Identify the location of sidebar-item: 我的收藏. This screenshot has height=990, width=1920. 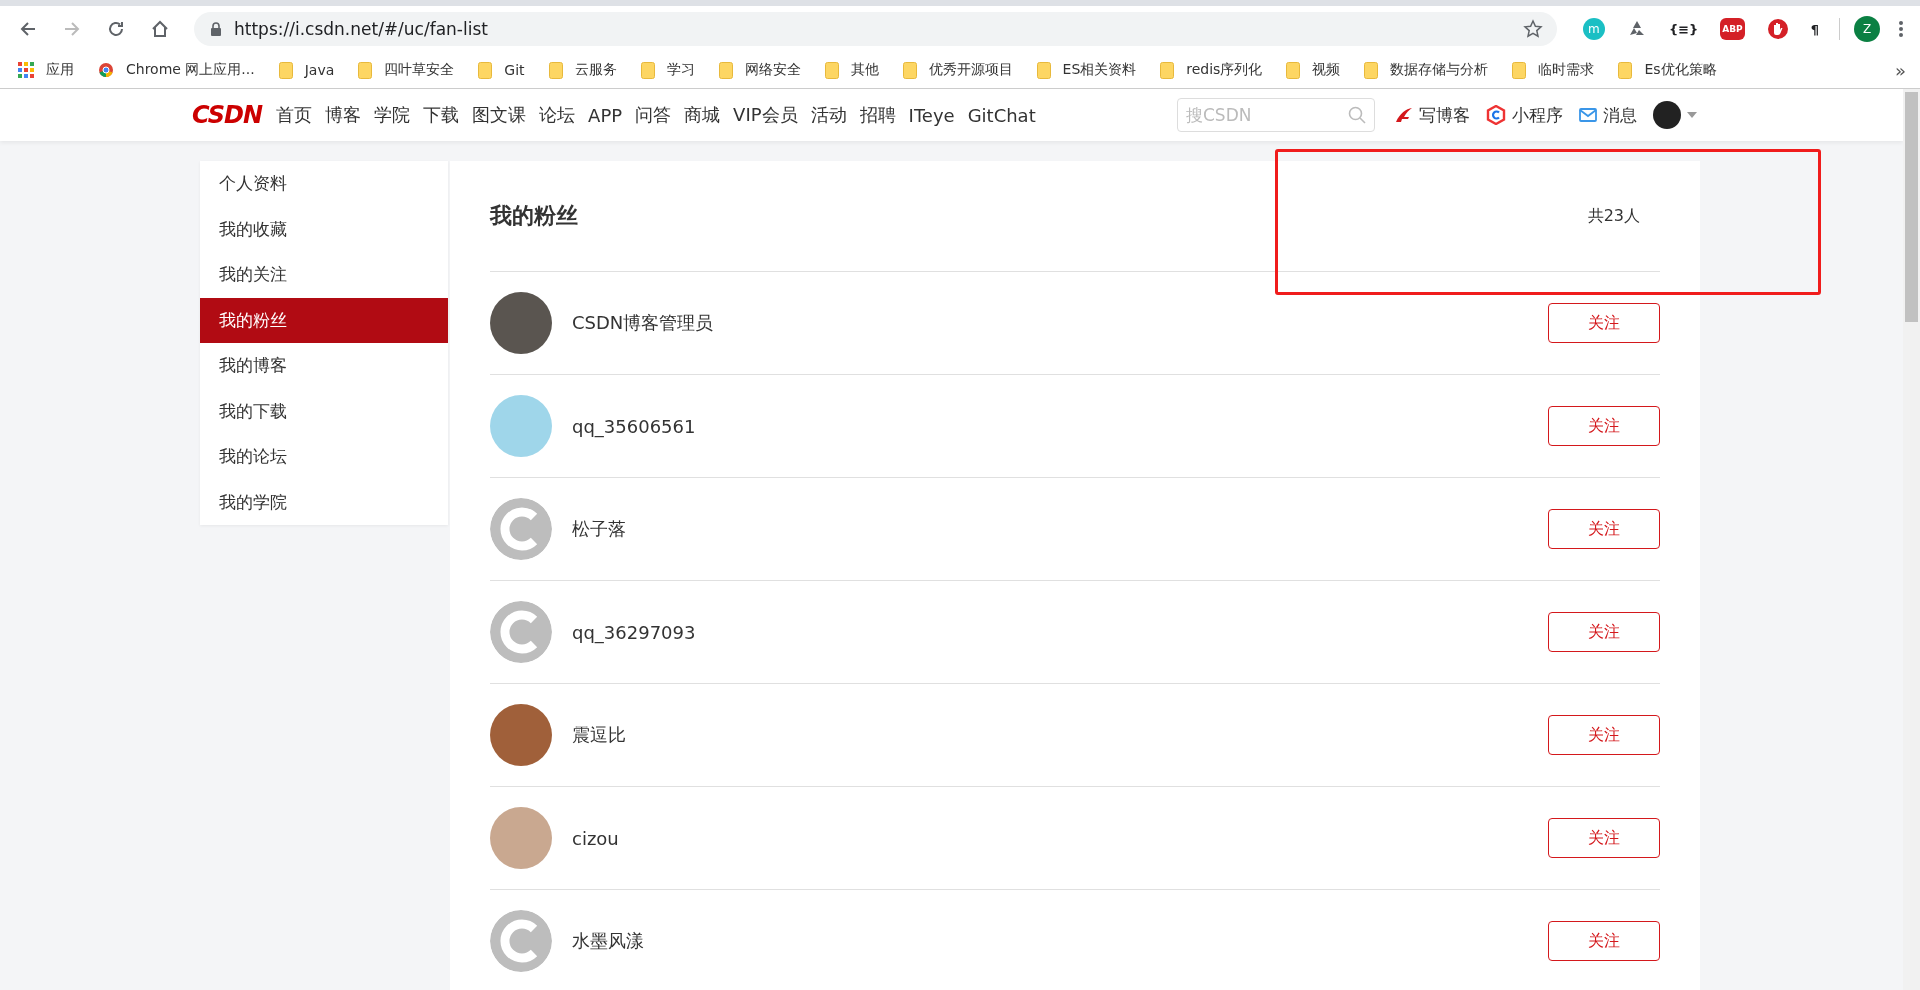
(324, 229).